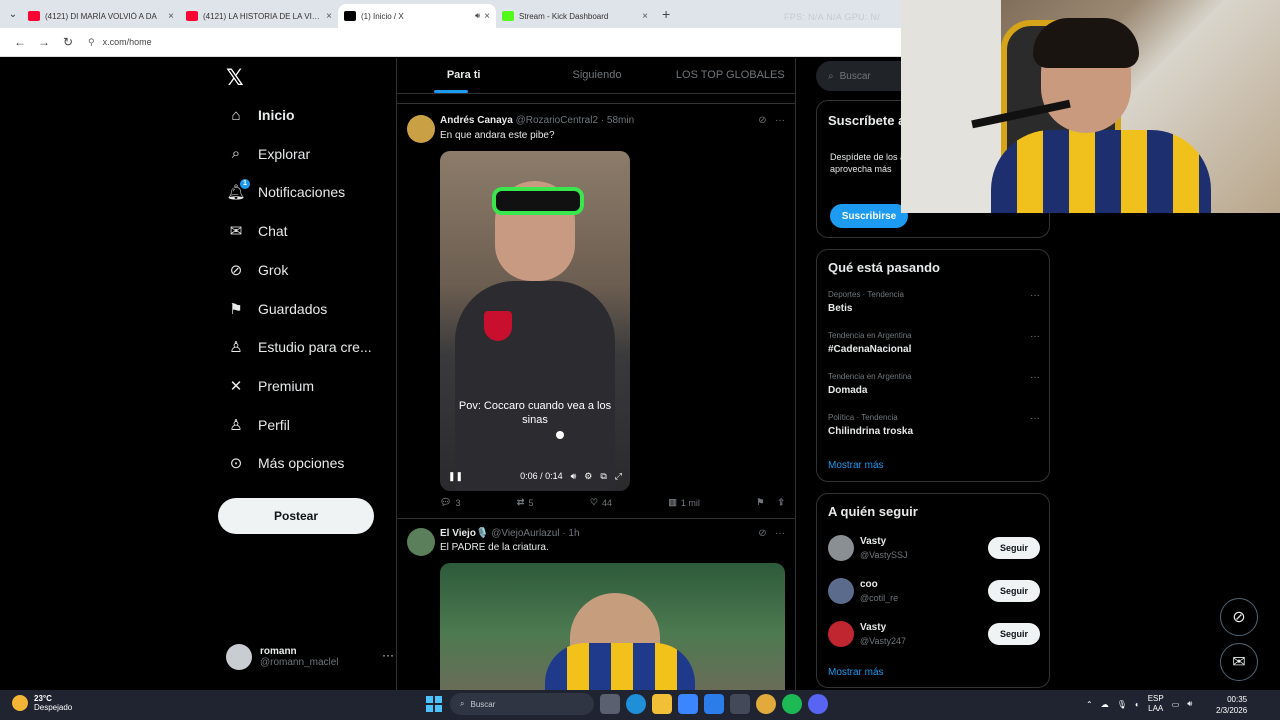  What do you see at coordinates (603, 476) in the screenshot?
I see `pip-icon: ⧉` at bounding box center [603, 476].